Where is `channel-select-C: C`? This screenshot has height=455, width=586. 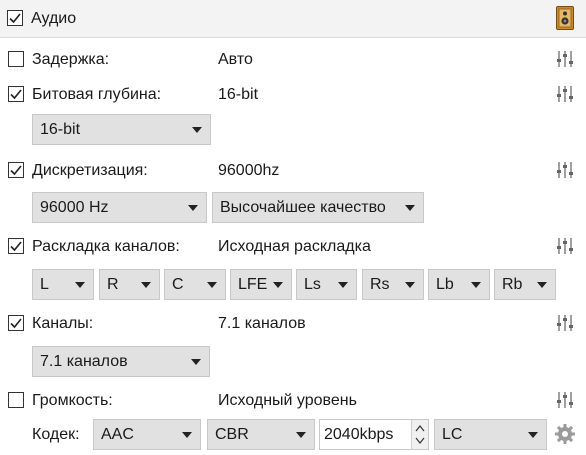 channel-select-C: C is located at coordinates (195, 284).